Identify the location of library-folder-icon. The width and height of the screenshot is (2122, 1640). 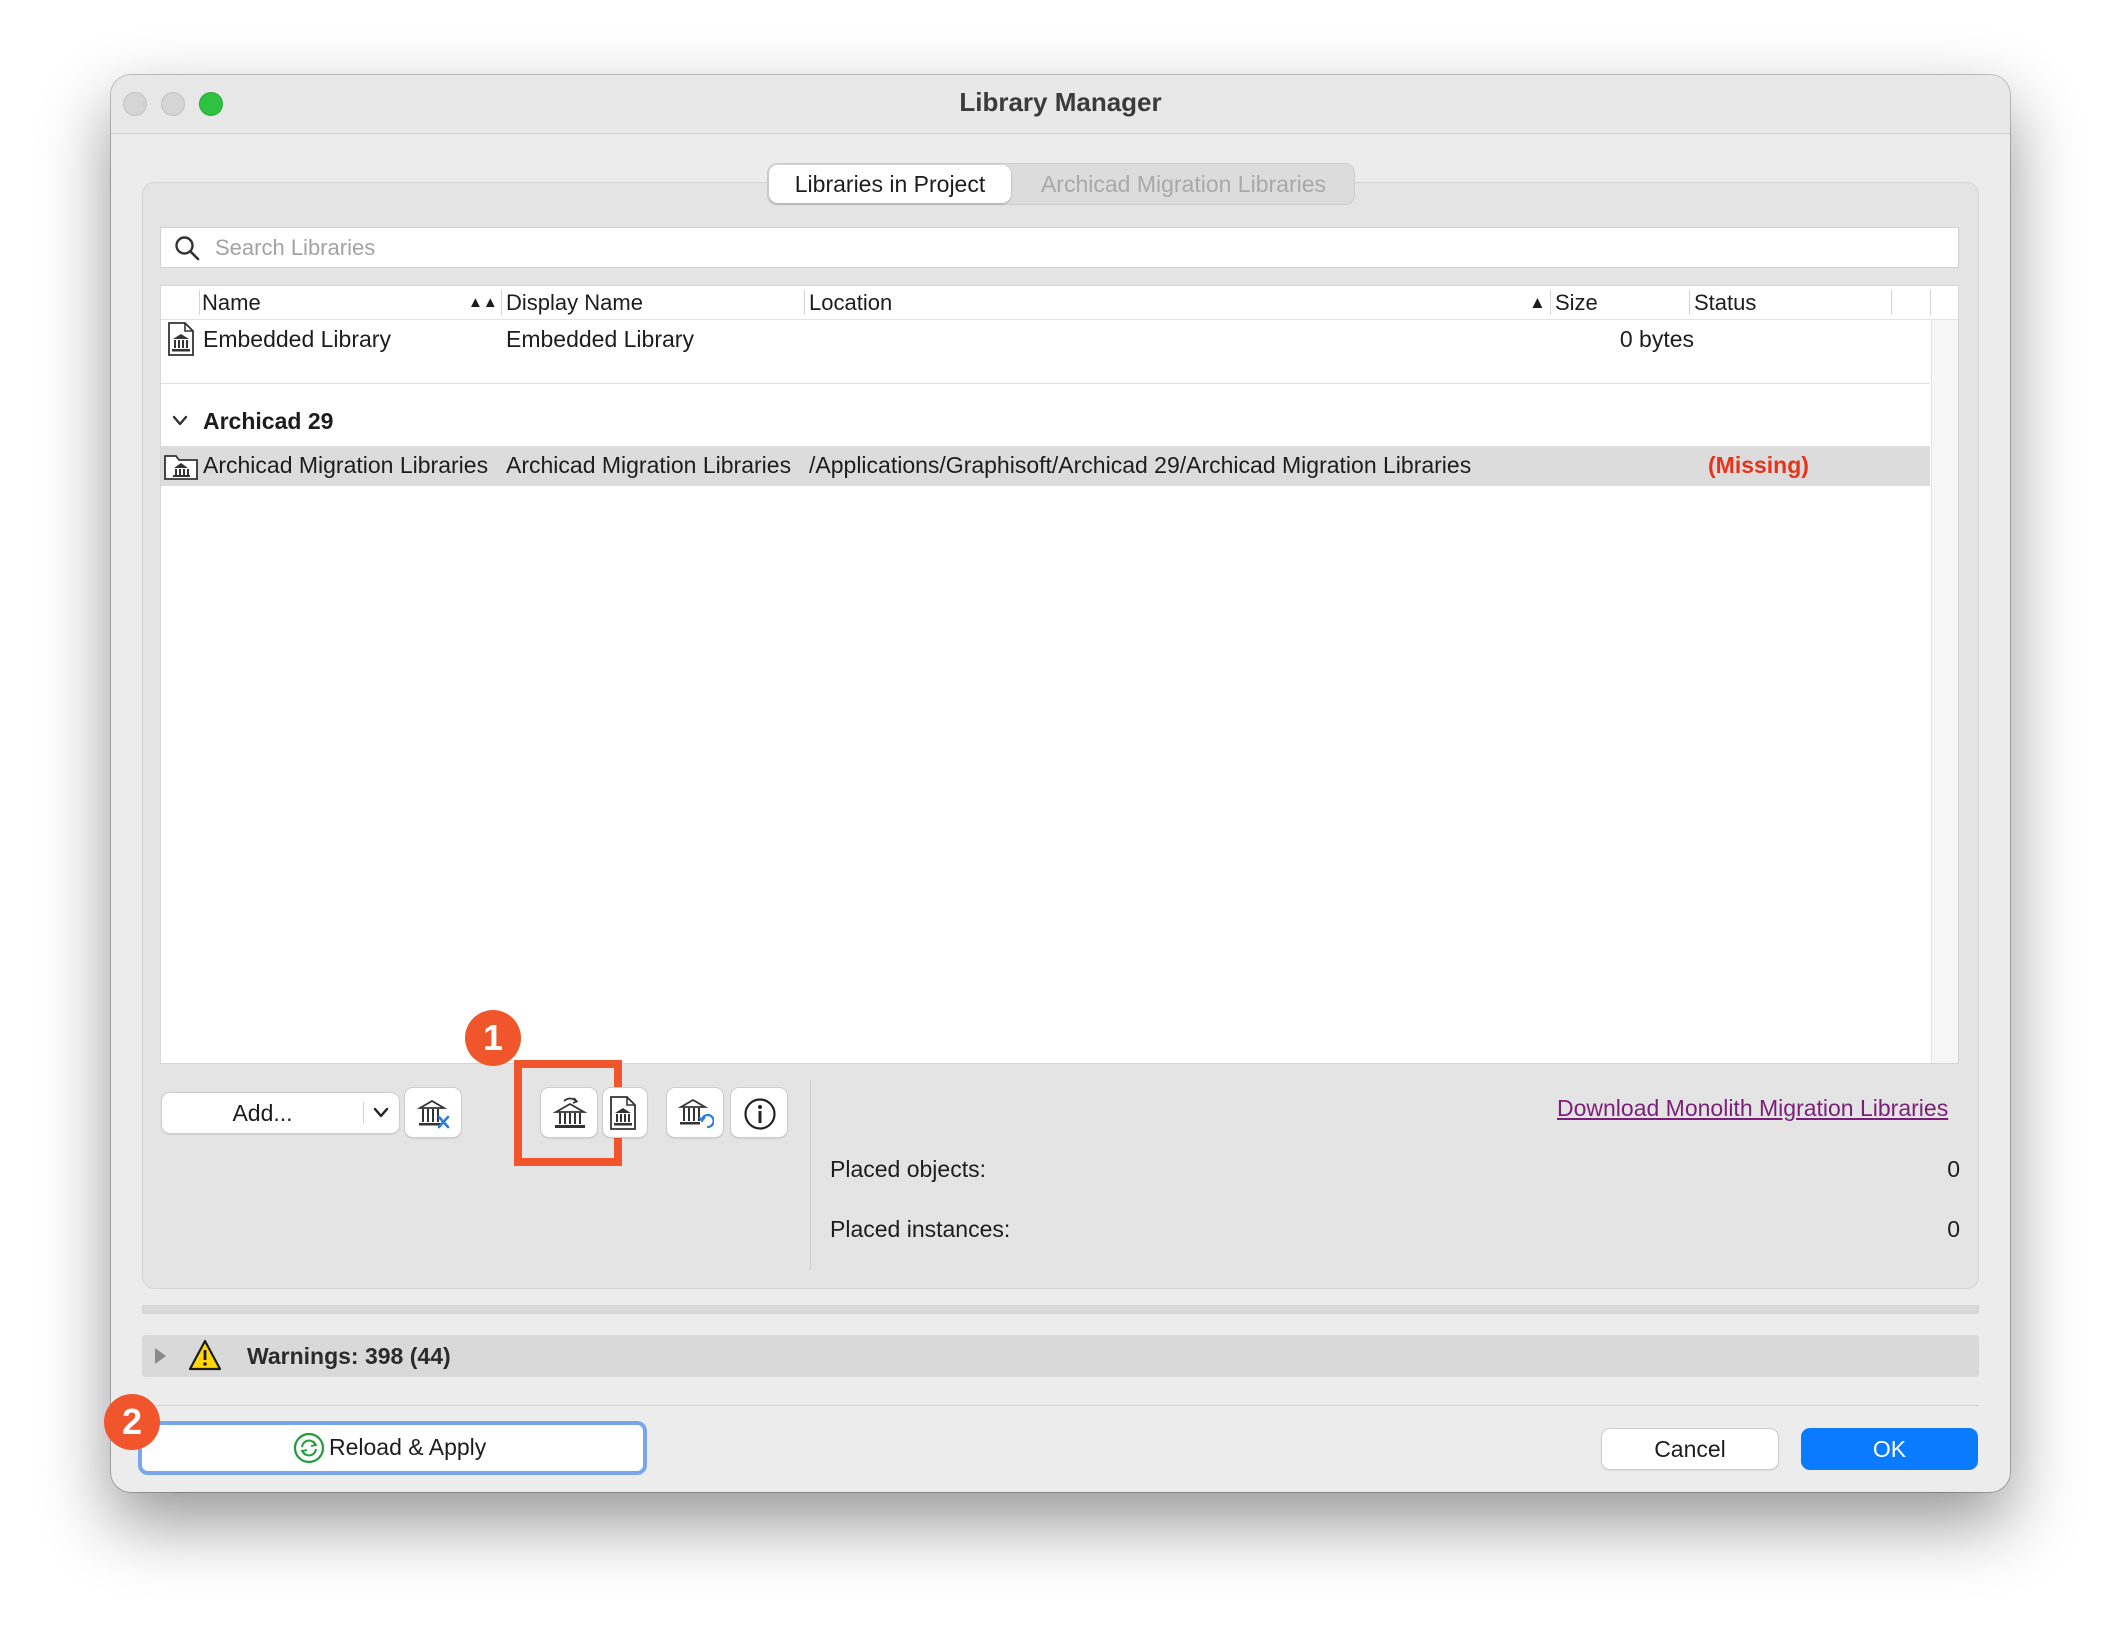
(181, 467).